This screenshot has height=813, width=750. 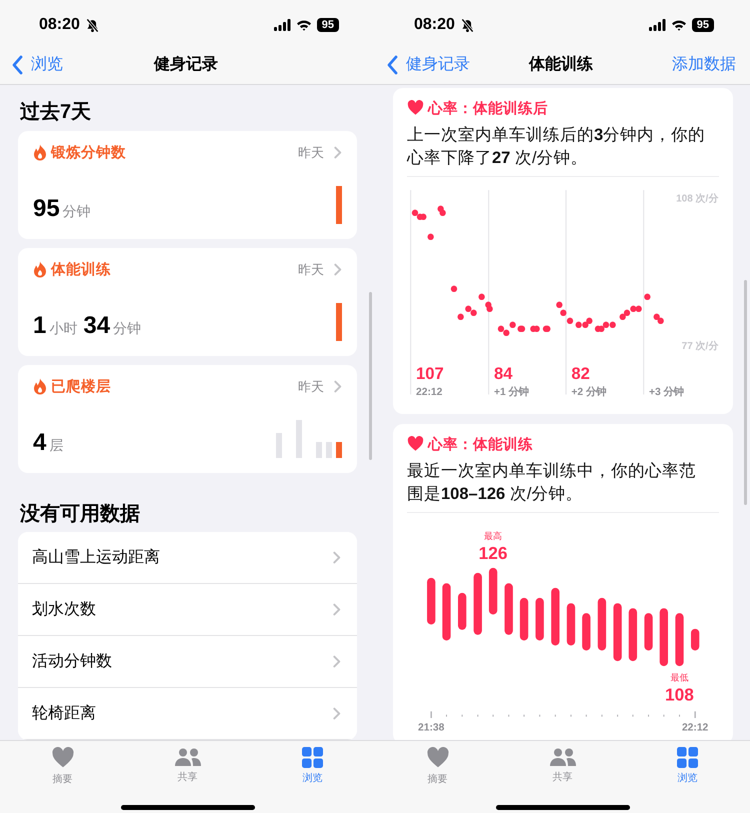 I want to click on axis-label: 21:38, so click(x=431, y=727).